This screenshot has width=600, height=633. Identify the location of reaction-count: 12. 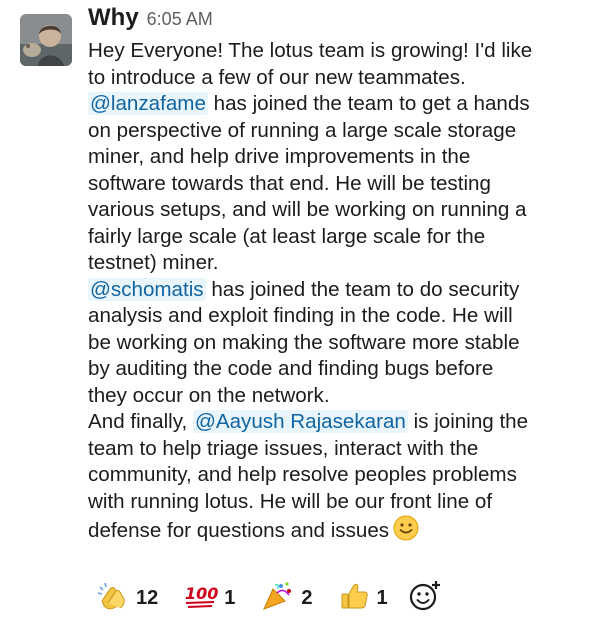
(147, 597).